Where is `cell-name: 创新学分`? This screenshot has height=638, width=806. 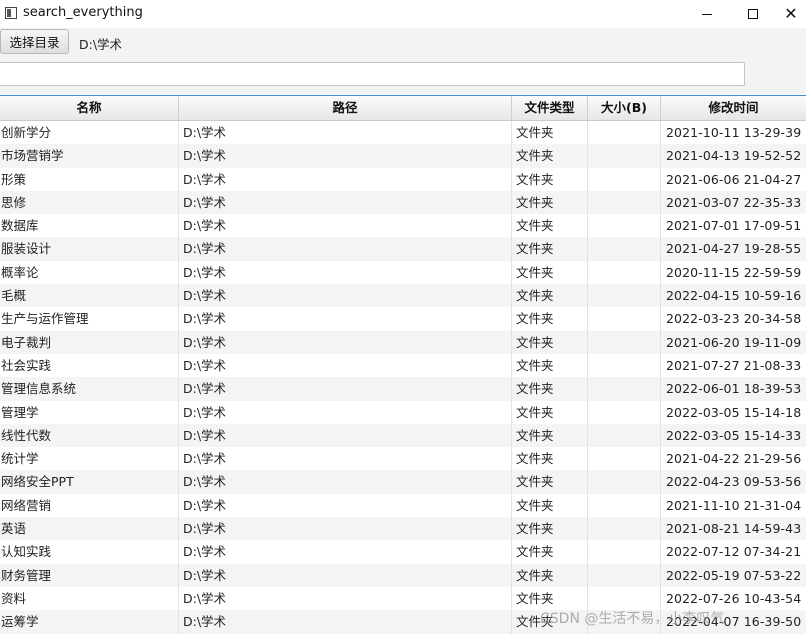
cell-name: 创新学分 is located at coordinates (89, 133).